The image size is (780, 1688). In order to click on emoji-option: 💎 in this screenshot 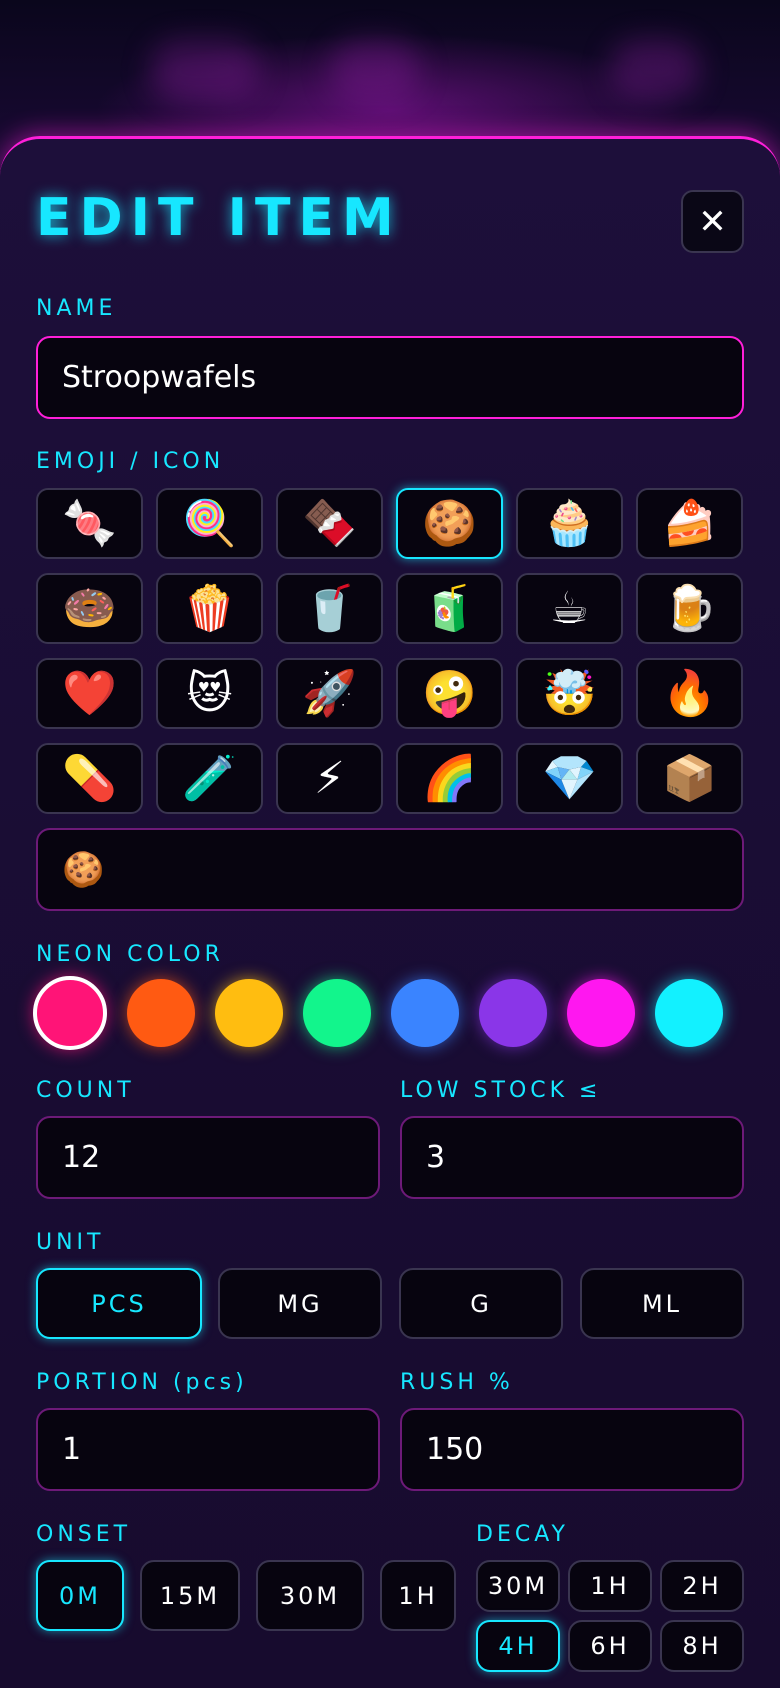, I will do `click(569, 778)`.